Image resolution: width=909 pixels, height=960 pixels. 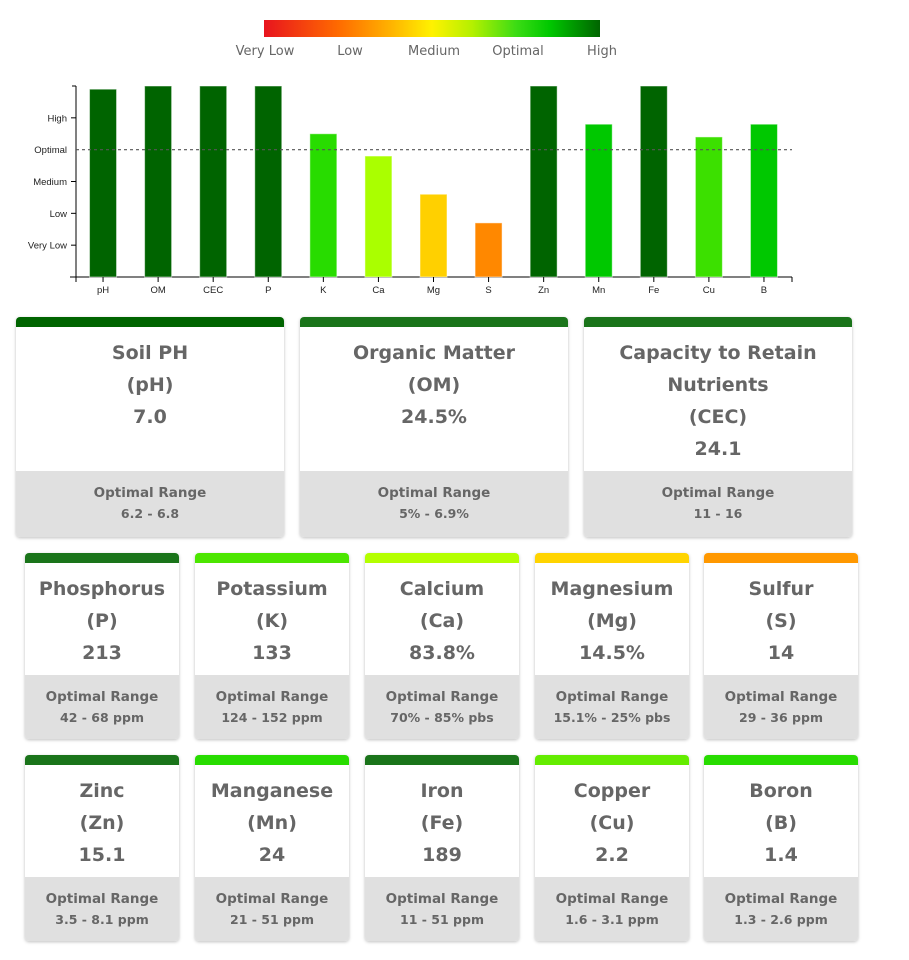 I want to click on card-symbol: (Cu), so click(x=612, y=823).